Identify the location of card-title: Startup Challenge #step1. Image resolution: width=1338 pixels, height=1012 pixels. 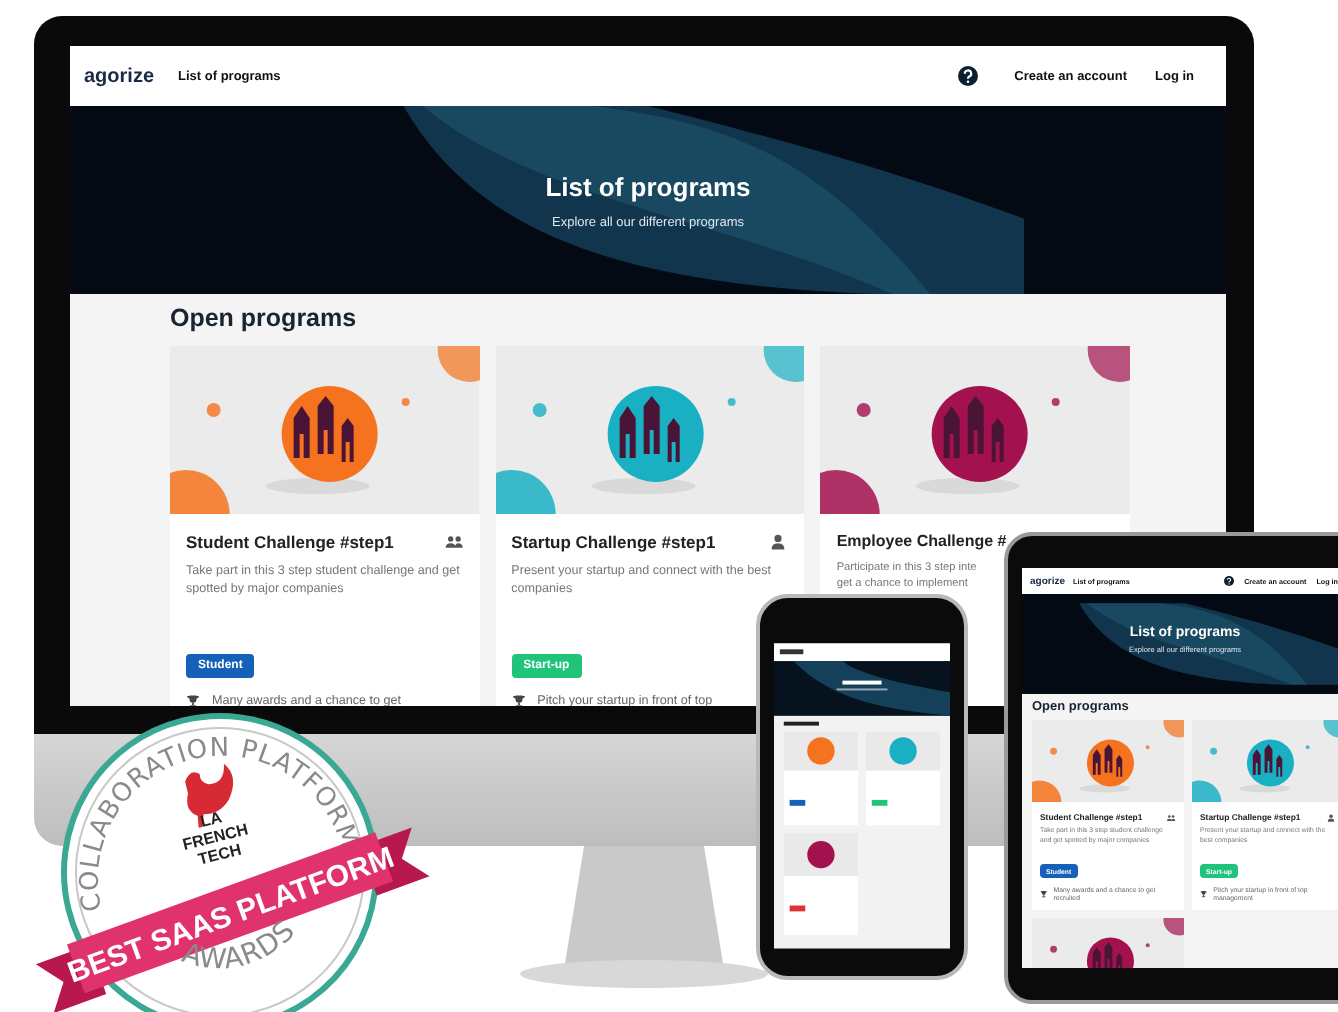
(613, 542).